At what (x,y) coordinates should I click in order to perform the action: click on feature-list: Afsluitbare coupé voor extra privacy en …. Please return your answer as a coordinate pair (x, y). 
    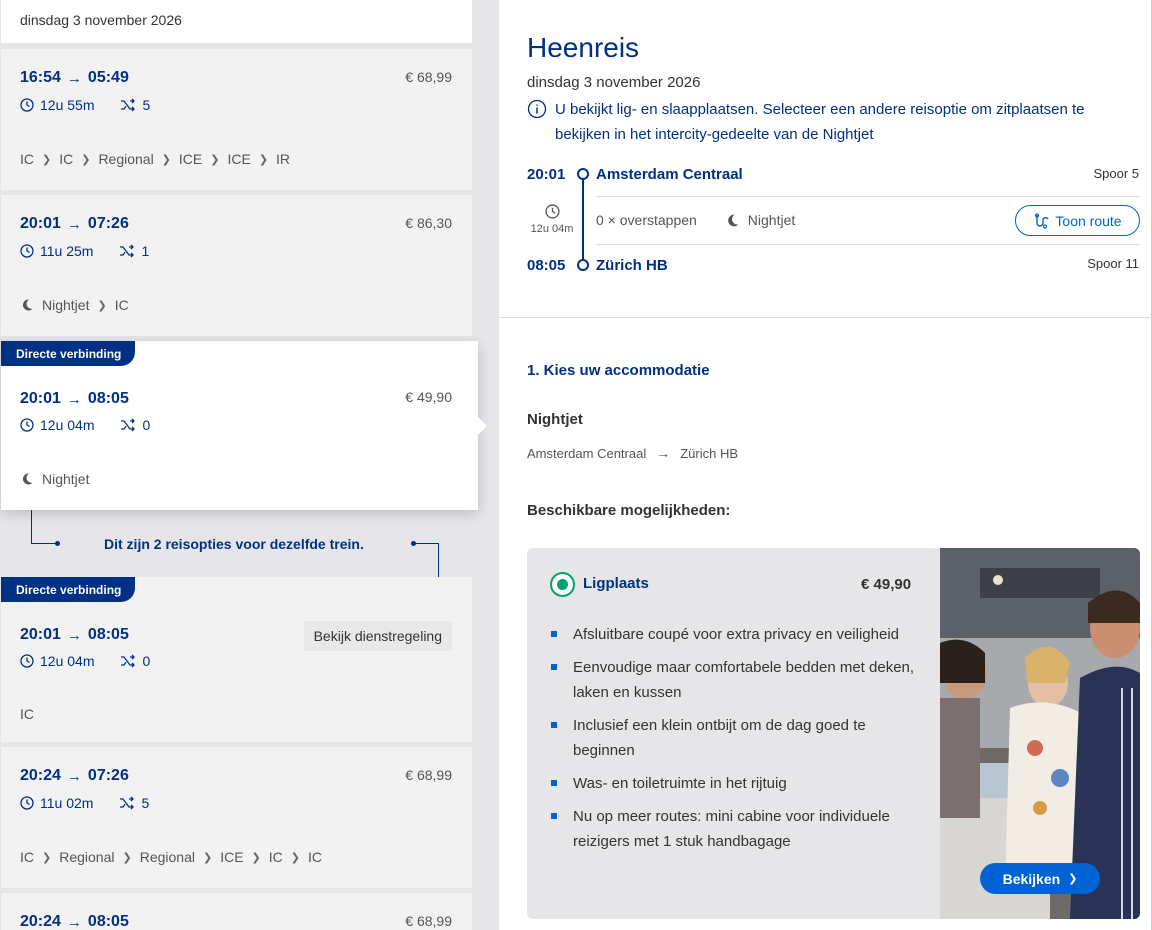
    Looking at the image, I should click on (736, 742).